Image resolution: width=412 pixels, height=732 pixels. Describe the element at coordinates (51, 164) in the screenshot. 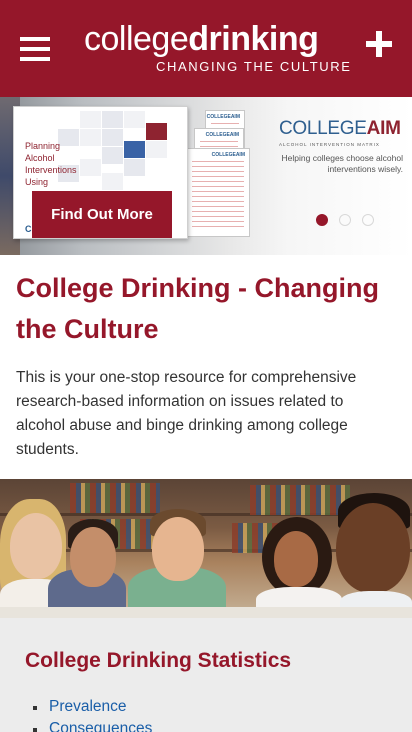

I see `document-title: Planning Alcohol Interventions Using` at that location.